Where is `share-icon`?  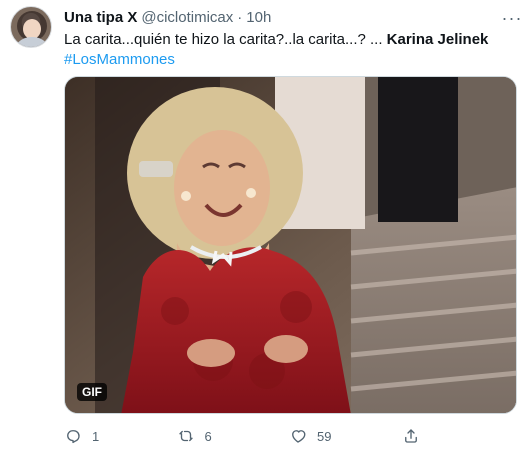 share-icon is located at coordinates (410, 436).